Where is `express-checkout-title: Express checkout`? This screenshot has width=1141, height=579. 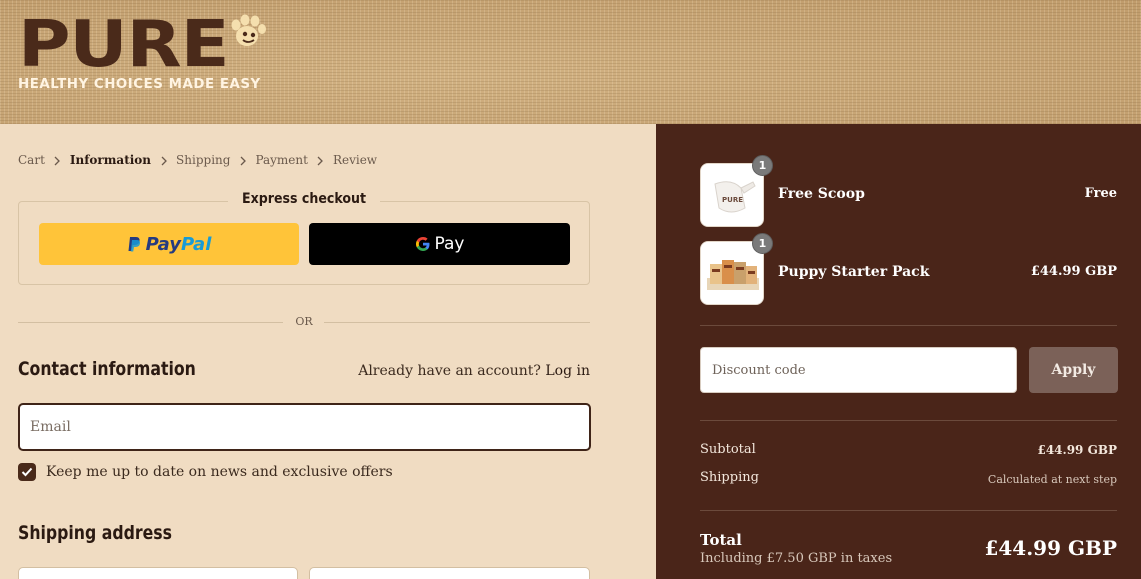 express-checkout-title: Express checkout is located at coordinates (304, 199).